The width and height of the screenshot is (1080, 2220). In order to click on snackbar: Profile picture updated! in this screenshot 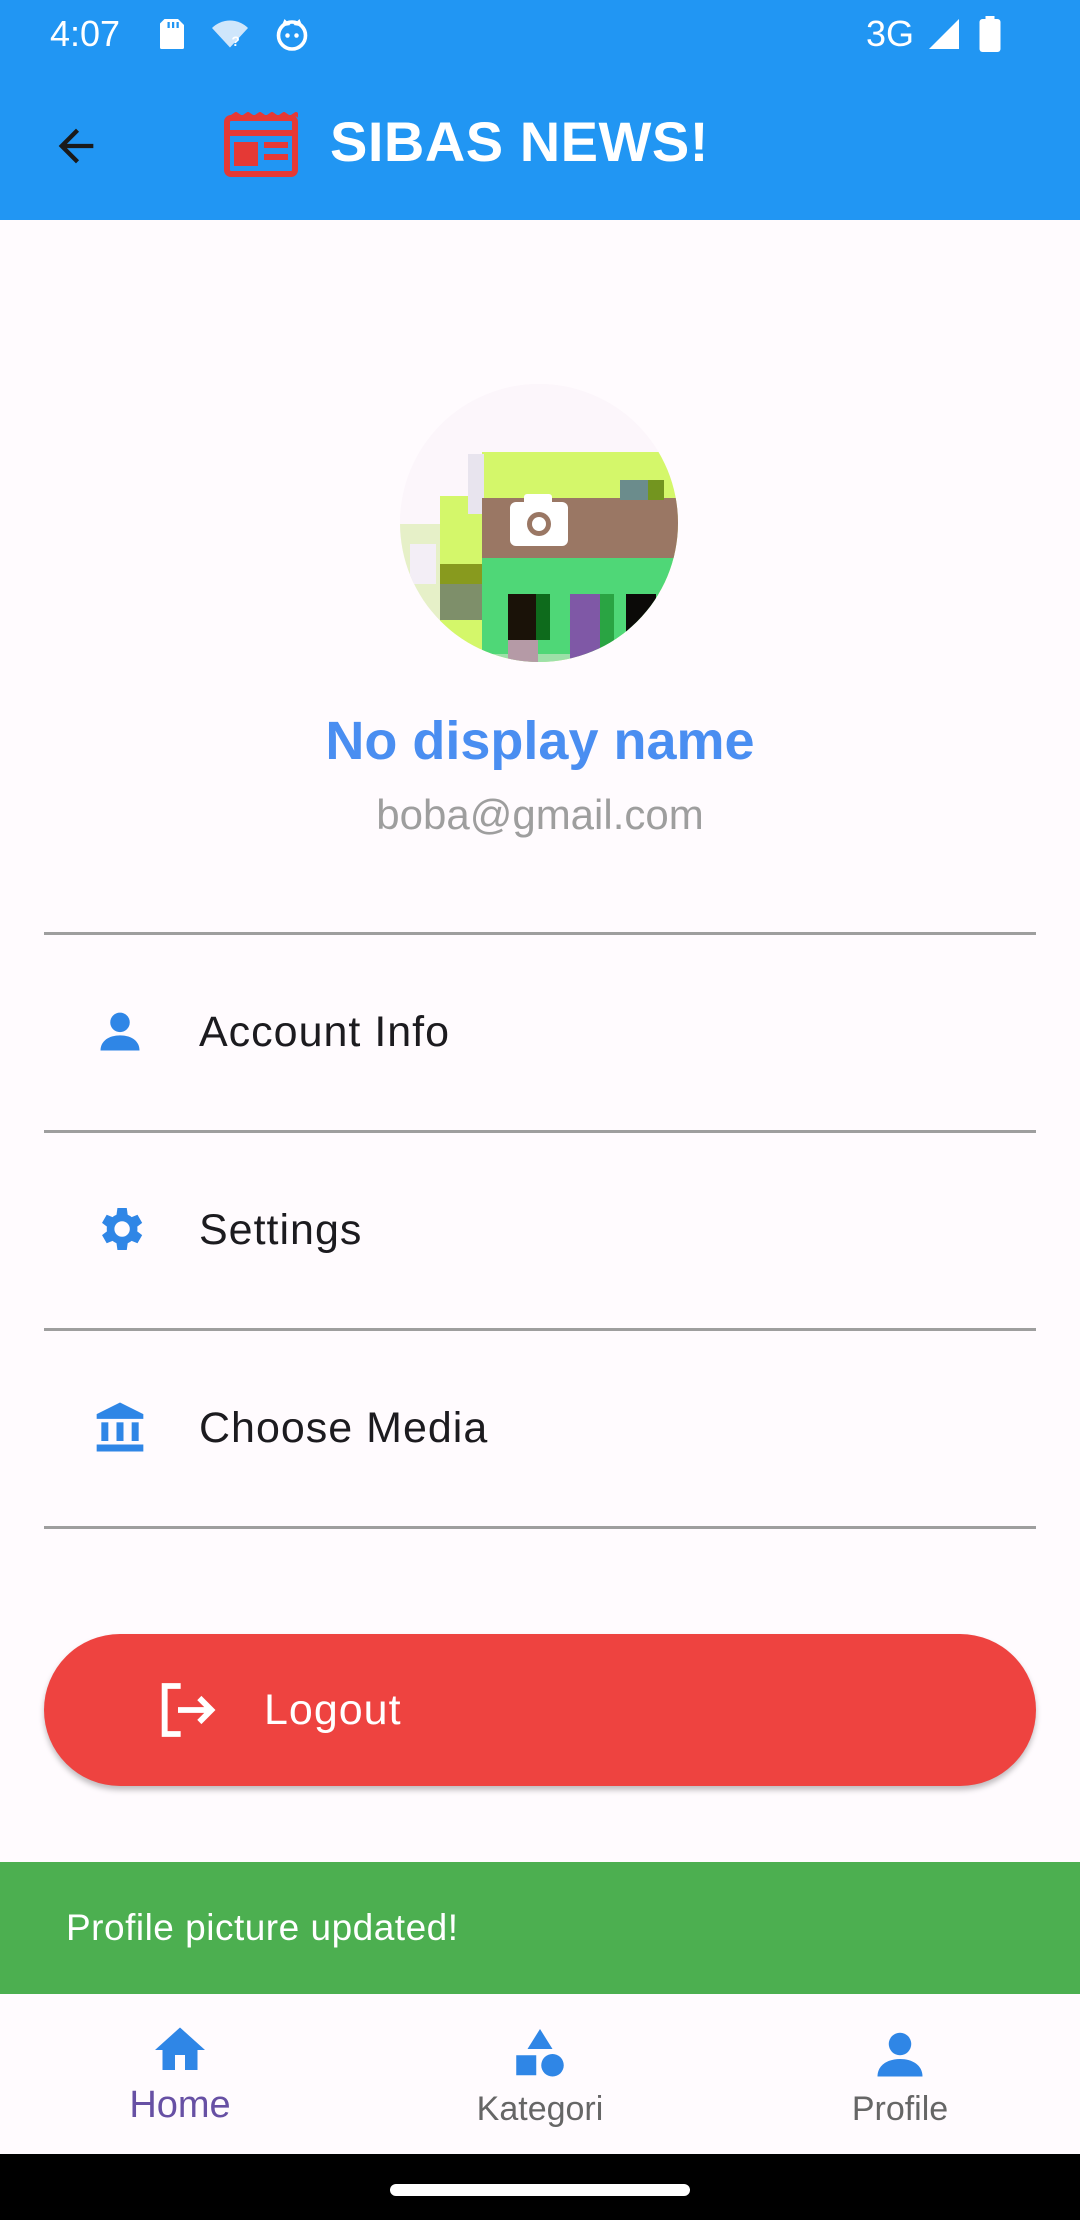, I will do `click(540, 1928)`.